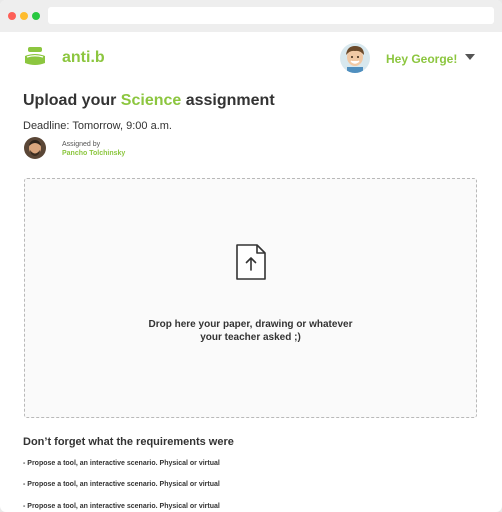  I want to click on dropzone-instruction-line-2: your teacher asked ;), so click(250, 337).